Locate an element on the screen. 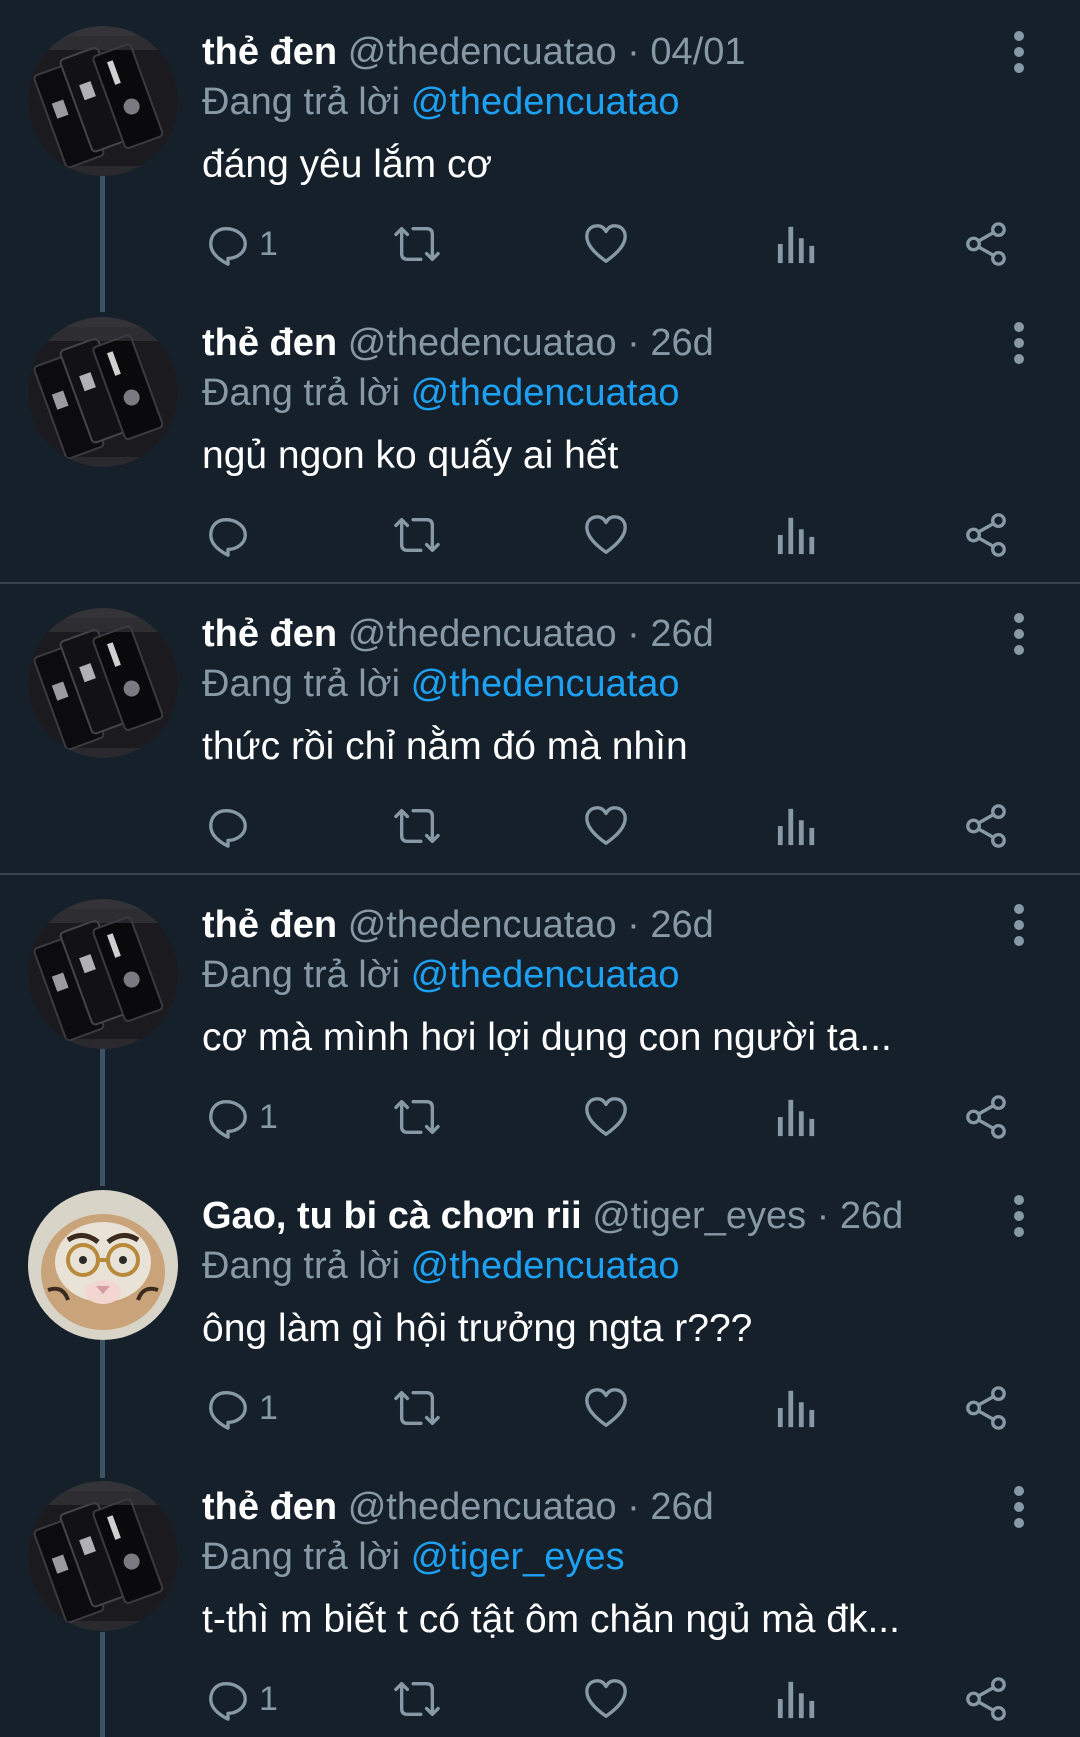 The width and height of the screenshot is (1080, 1737). tweet-header: thẻ đen @thedencuatao · 04/01 is located at coordinates (473, 52).